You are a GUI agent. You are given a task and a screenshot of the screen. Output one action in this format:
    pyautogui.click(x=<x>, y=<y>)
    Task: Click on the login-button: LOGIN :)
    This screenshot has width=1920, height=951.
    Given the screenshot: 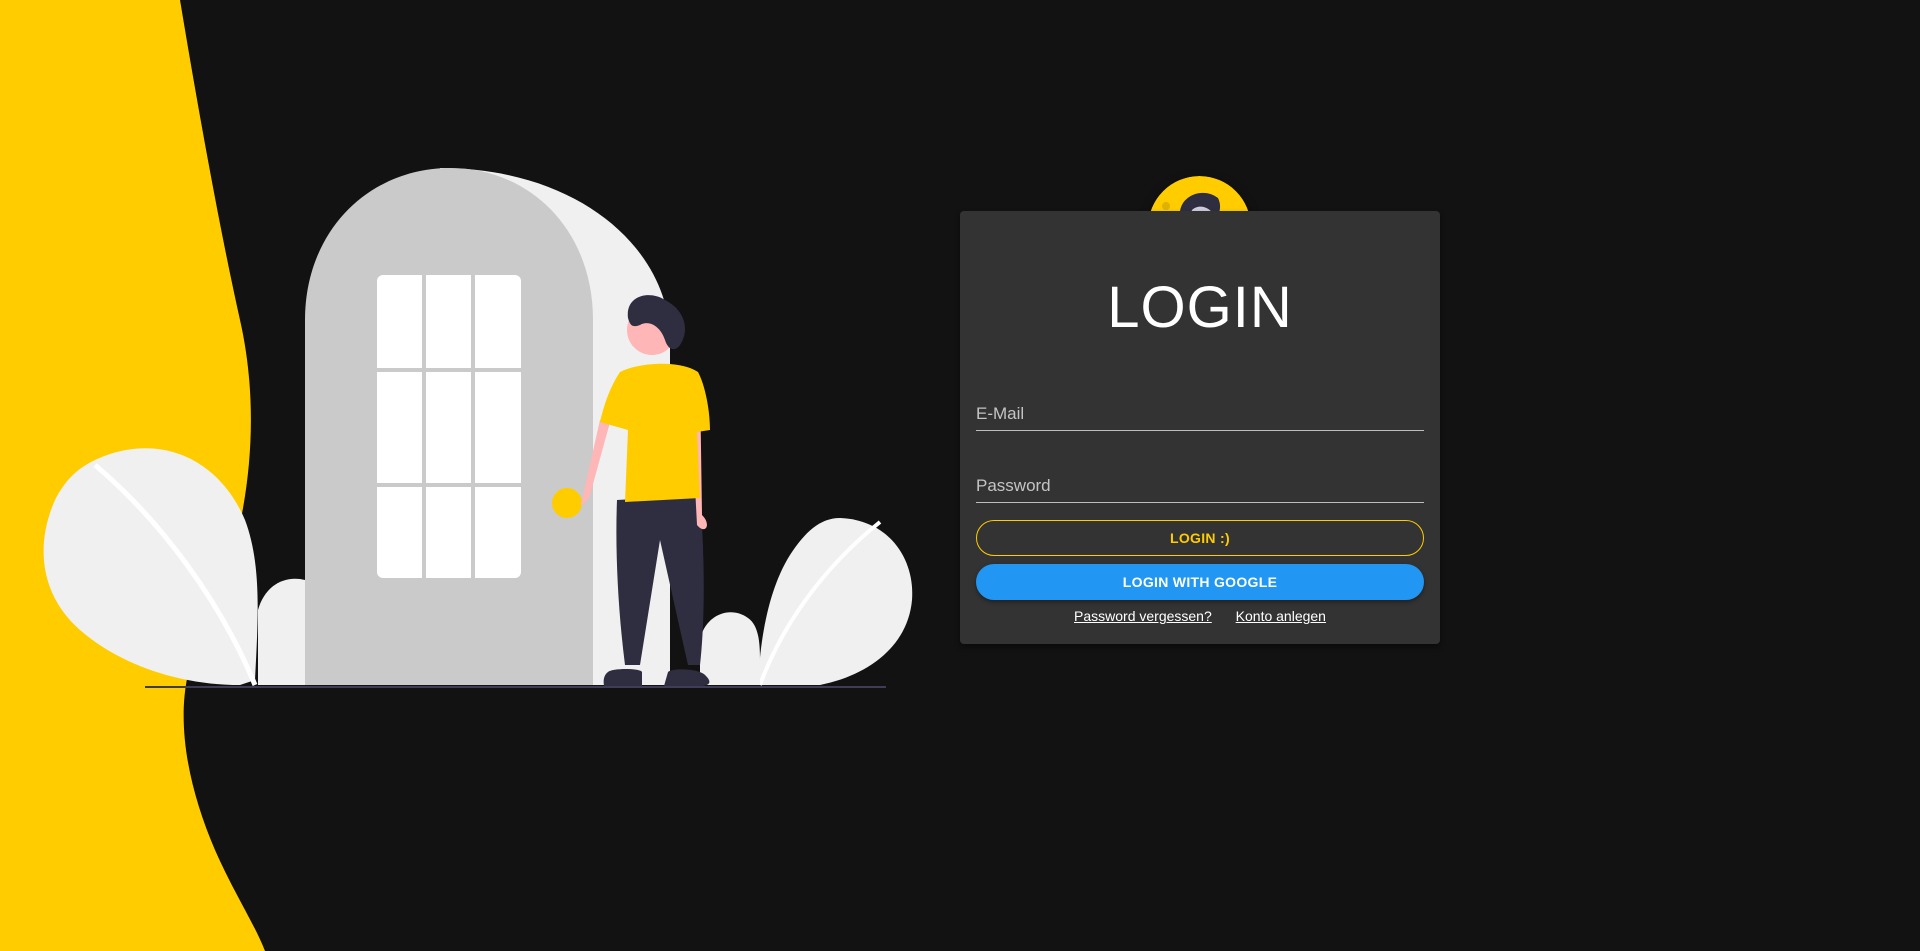 What is the action you would take?
    pyautogui.click(x=1200, y=538)
    